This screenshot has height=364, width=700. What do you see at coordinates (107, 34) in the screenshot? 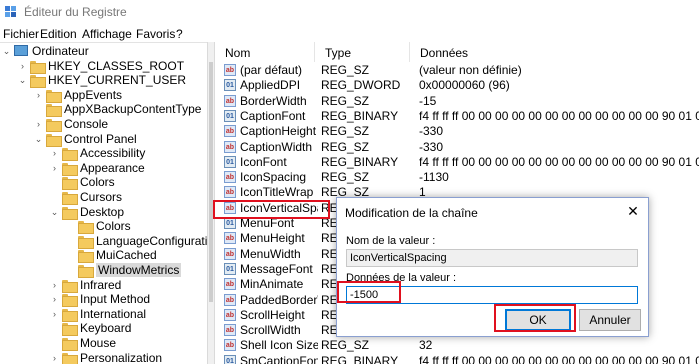
I see `menu-affichage: Affichage` at bounding box center [107, 34].